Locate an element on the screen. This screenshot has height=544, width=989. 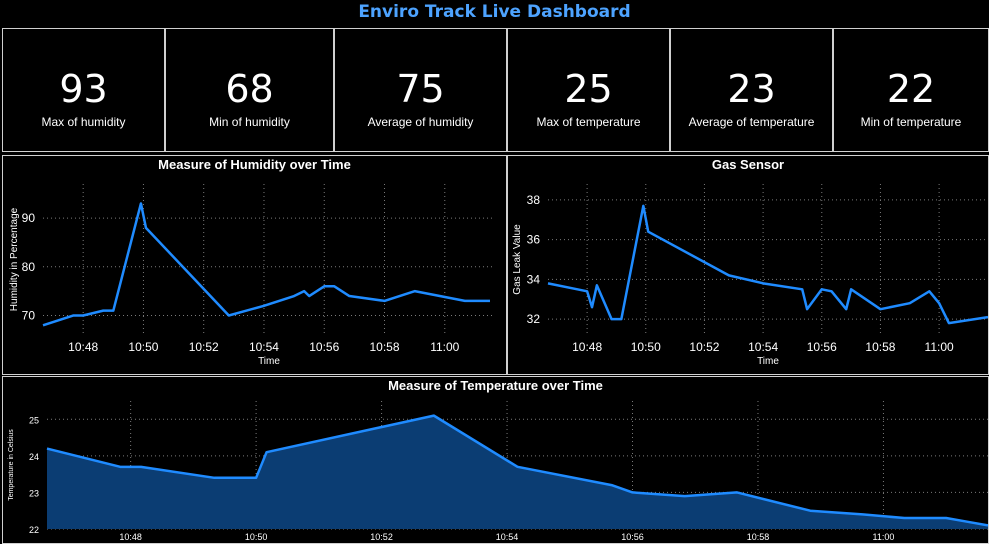
y-axis-label: Humidity in Percentage is located at coordinates (14, 259).